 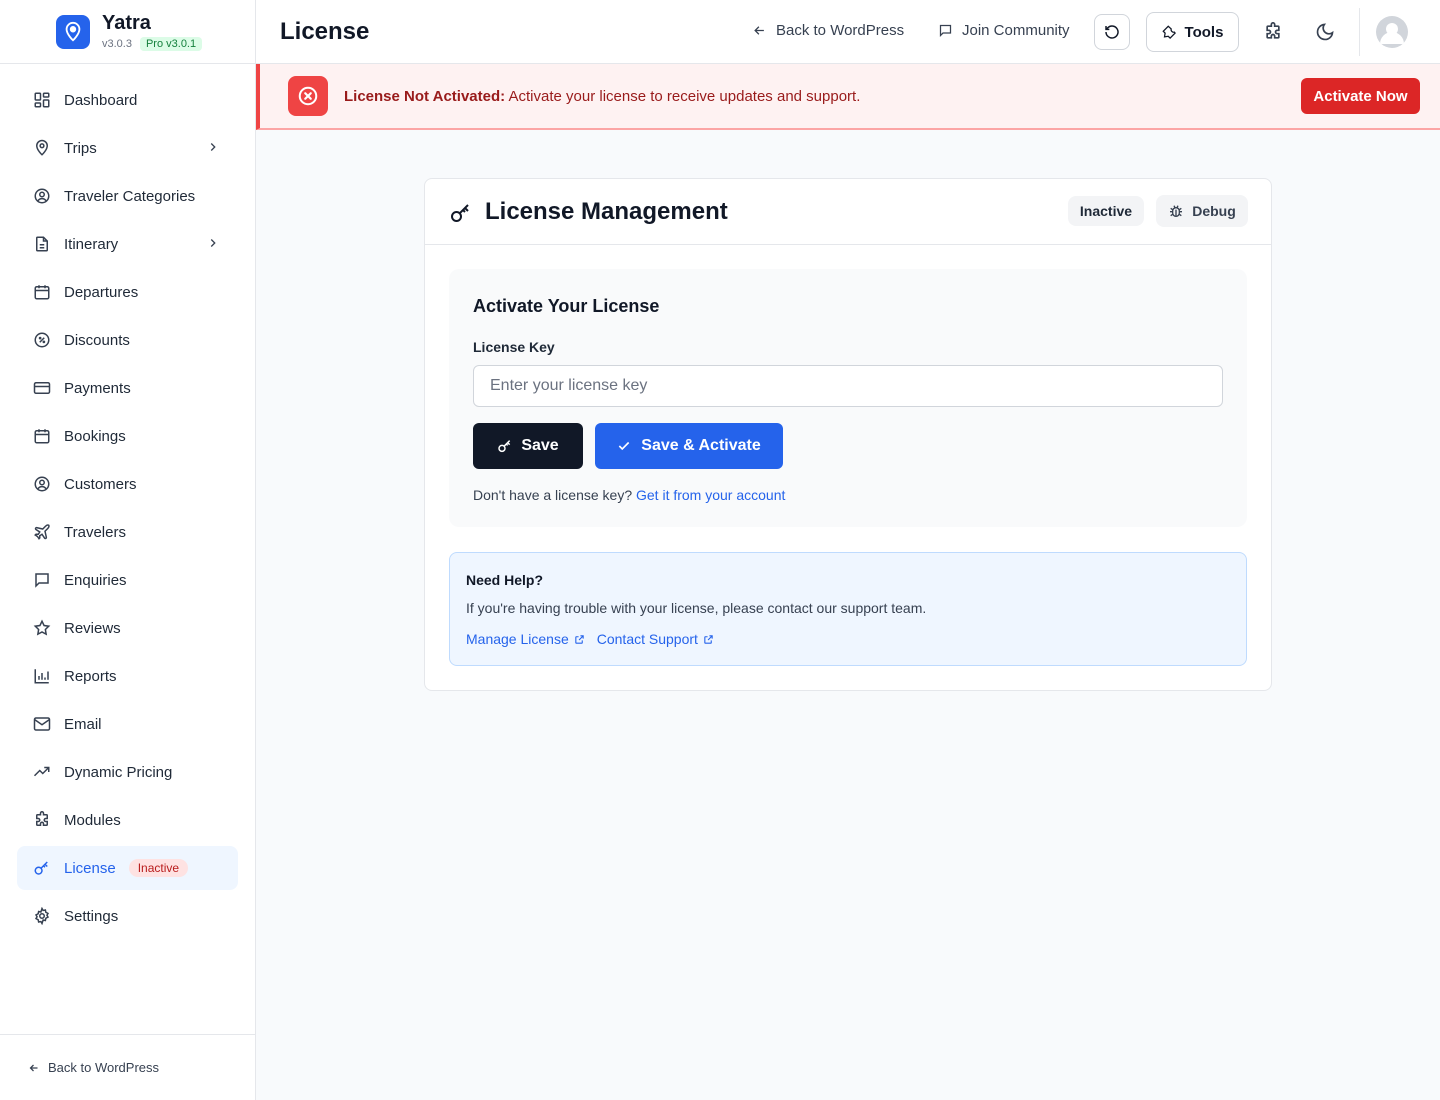 I want to click on save-and-activate-label: Save & Activate, so click(x=701, y=445).